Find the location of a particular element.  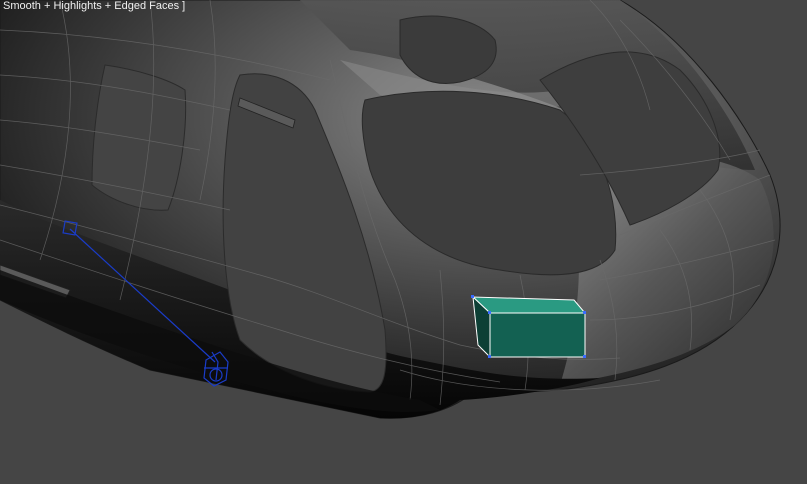

viewport-shading-label: Smooth + Highlights + Edged Faces ] is located at coordinates (94, 6).